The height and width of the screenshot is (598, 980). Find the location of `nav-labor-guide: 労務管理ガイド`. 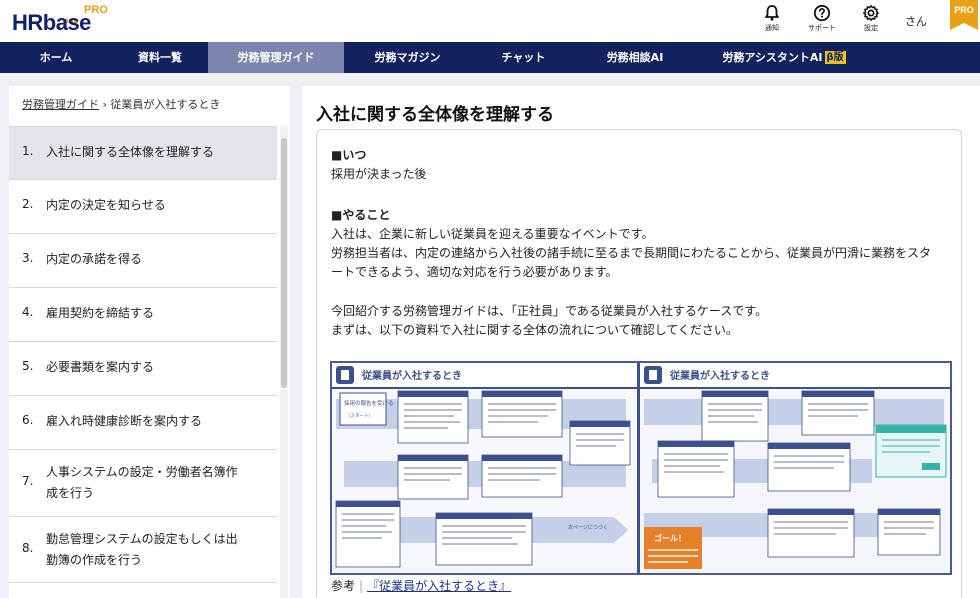

nav-labor-guide: 労務管理ガイド is located at coordinates (276, 57).